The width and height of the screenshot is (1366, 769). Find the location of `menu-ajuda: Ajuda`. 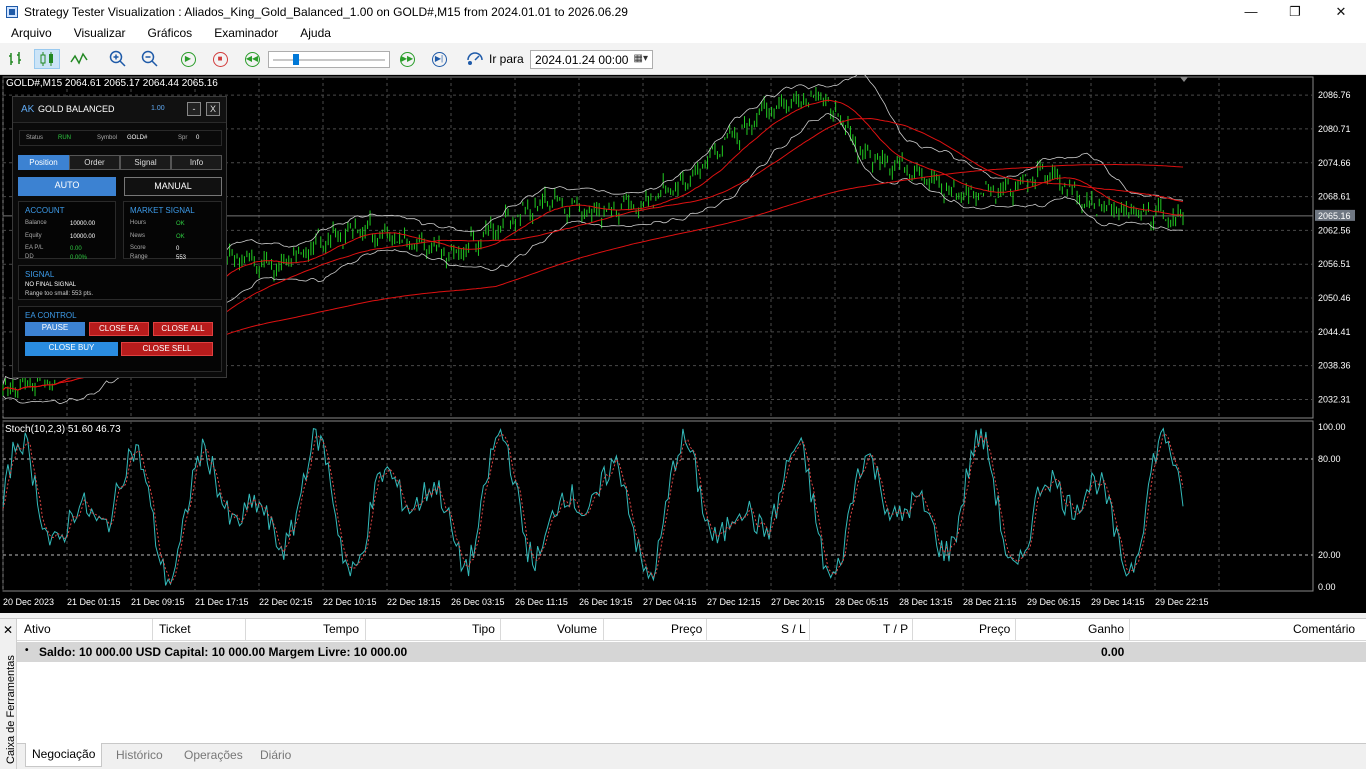

menu-ajuda: Ajuda is located at coordinates (315, 33).